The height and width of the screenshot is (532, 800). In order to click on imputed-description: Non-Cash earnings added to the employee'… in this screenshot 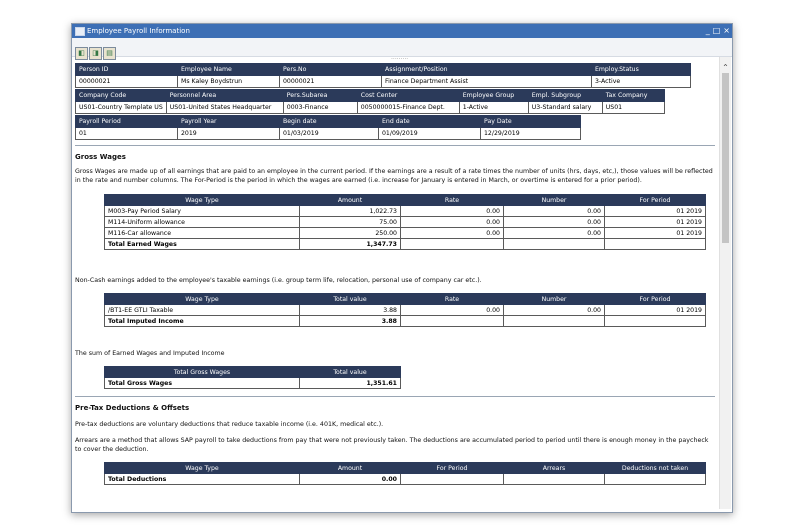, I will do `click(278, 280)`.